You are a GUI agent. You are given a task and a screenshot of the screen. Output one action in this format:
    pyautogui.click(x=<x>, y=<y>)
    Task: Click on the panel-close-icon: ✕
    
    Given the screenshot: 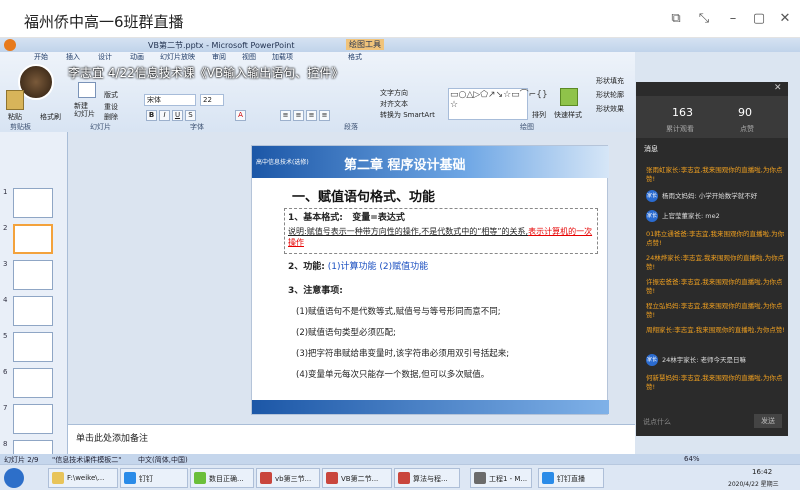 What is the action you would take?
    pyautogui.click(x=778, y=88)
    